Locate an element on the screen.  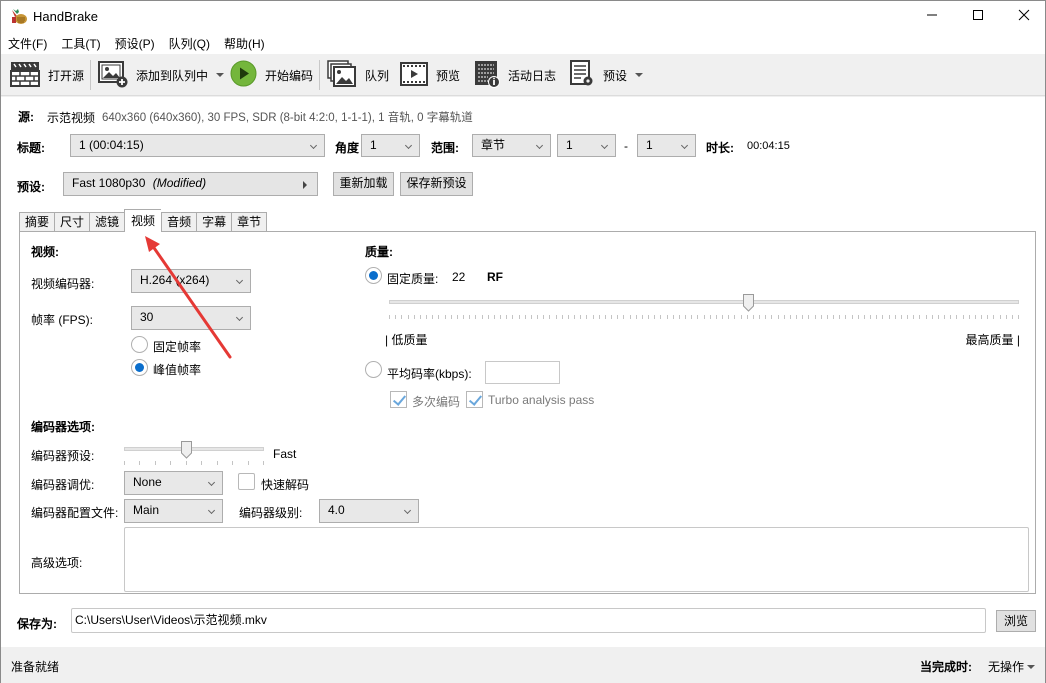
framerate-value: 30 is located at coordinates (147, 317).